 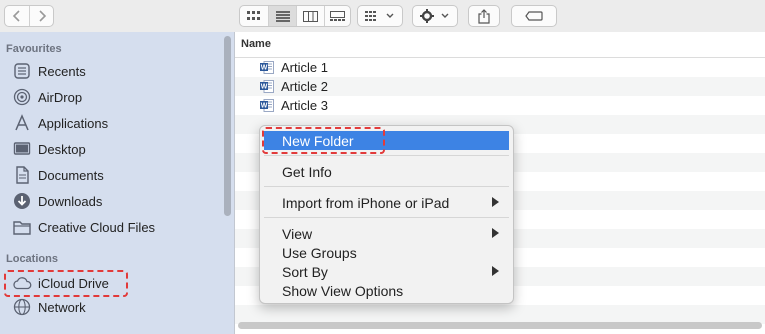 I want to click on globe-icon, so click(x=22, y=307).